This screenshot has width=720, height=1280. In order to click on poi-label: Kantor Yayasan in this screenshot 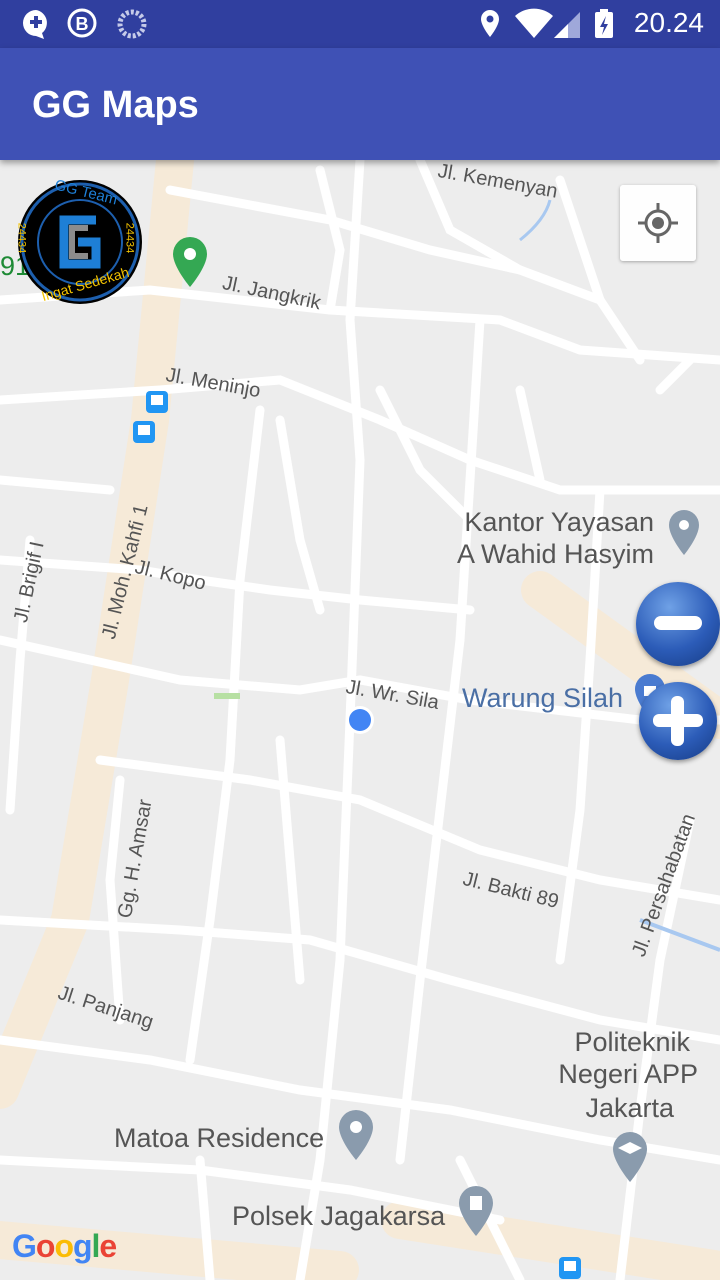, I will do `click(559, 522)`.